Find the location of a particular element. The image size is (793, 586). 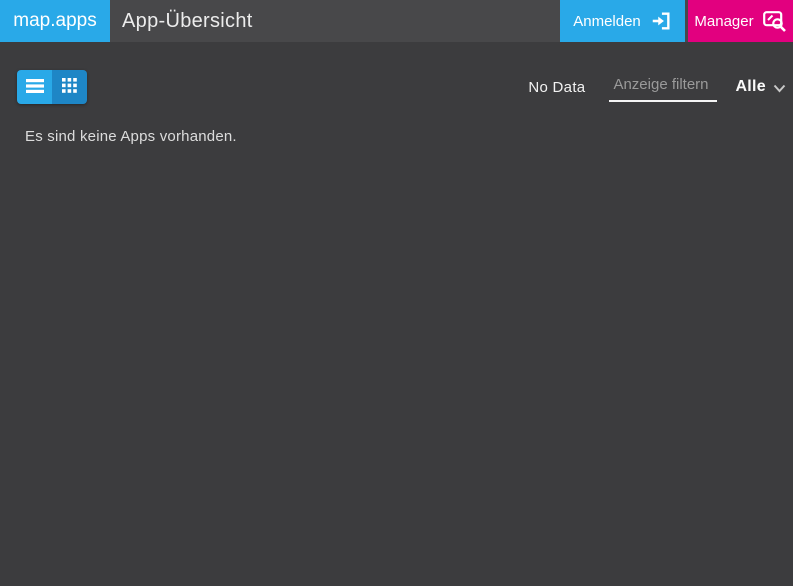

filter-dropdown: Alle is located at coordinates (760, 87).